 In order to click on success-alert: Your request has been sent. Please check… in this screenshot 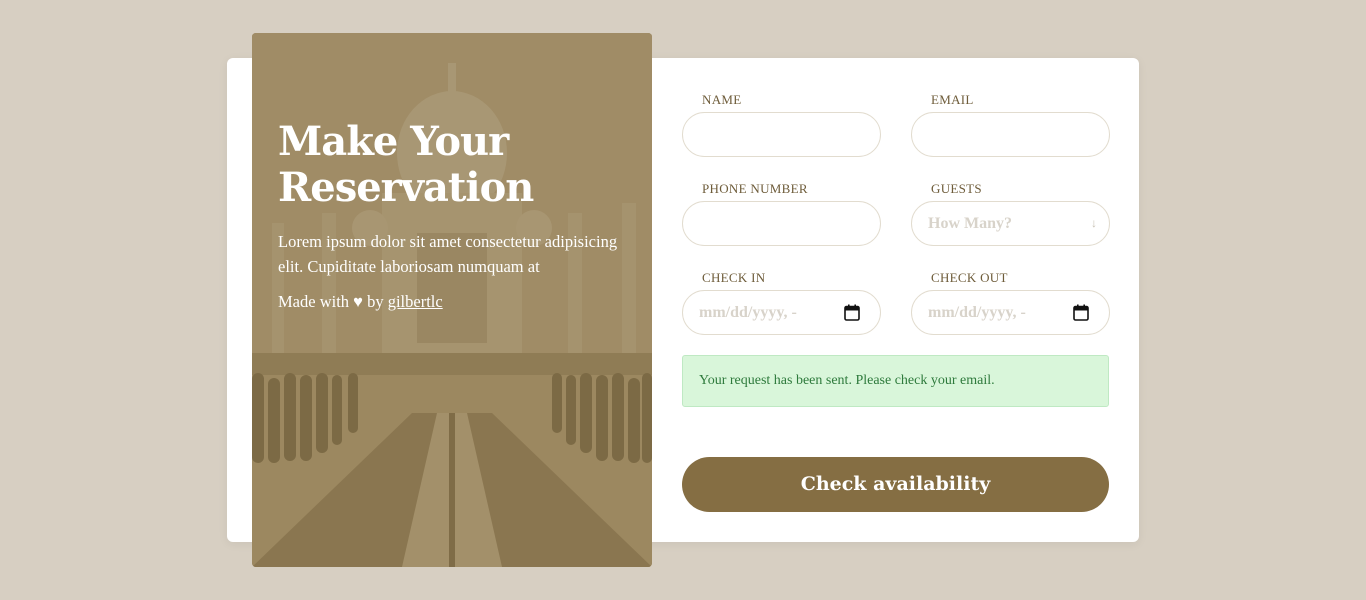, I will do `click(895, 381)`.